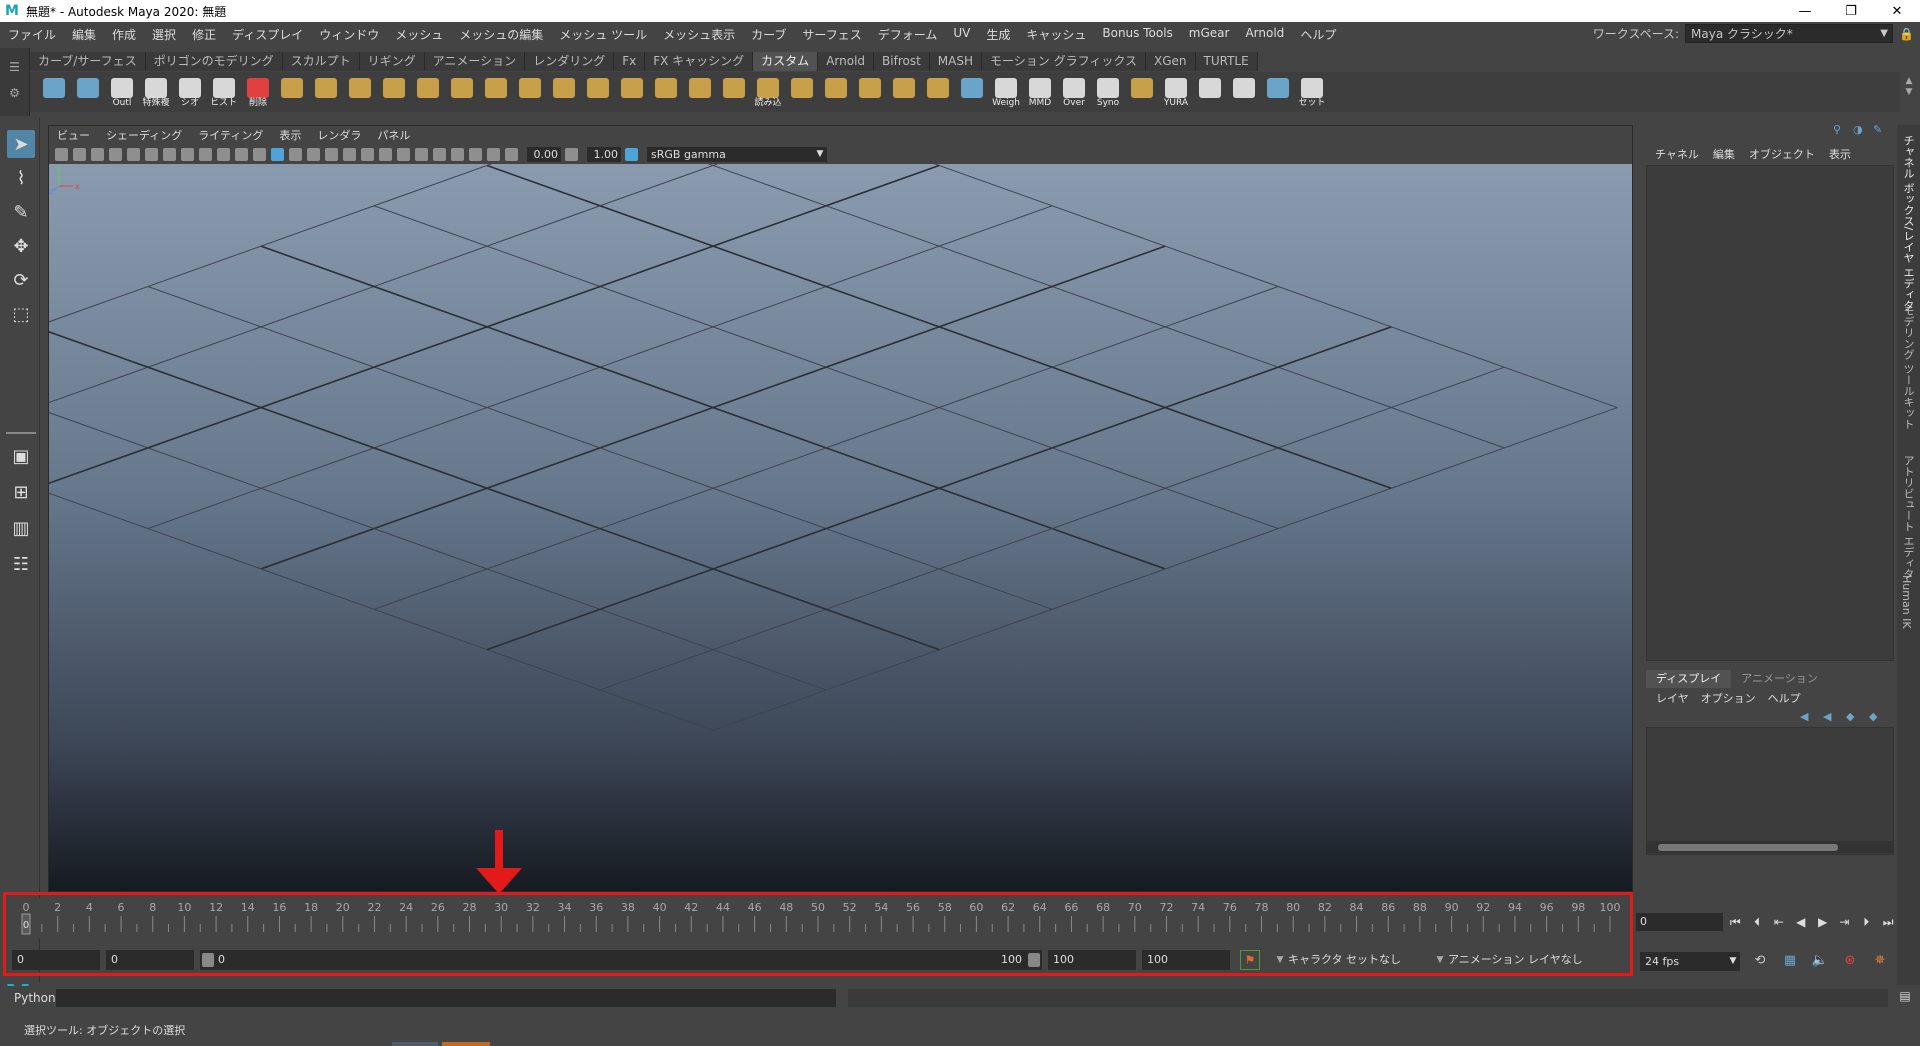  What do you see at coordinates (21, 144) in the screenshot?
I see `select-tool-icon: ➤` at bounding box center [21, 144].